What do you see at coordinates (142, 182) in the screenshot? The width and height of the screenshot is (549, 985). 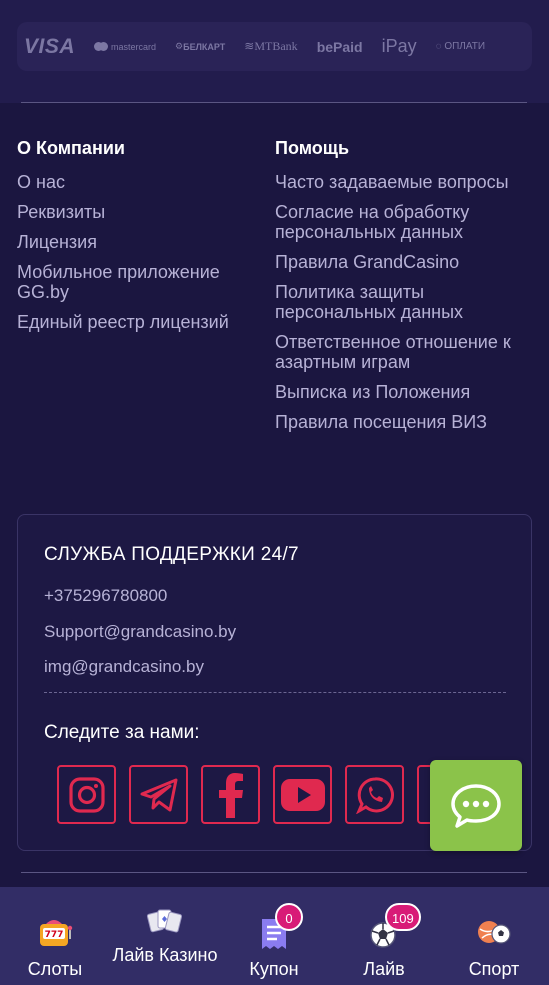 I see `link-about: О нас` at bounding box center [142, 182].